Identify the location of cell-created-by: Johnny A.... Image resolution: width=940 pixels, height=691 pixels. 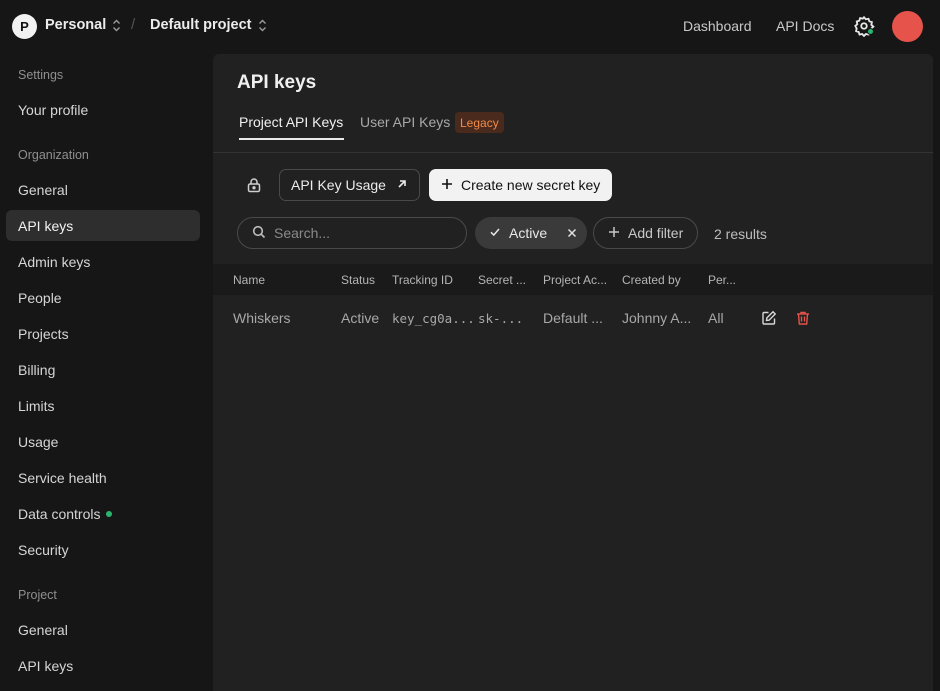
(657, 318).